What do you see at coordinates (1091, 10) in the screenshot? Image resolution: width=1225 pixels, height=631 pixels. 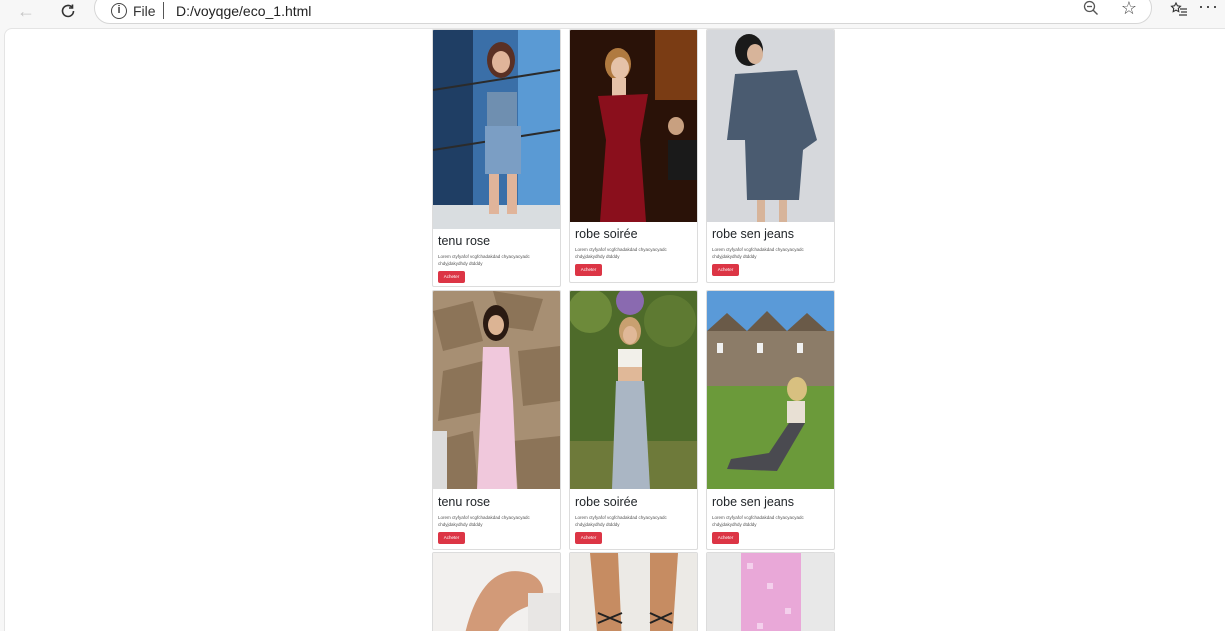 I see `zoom-out-icon` at bounding box center [1091, 10].